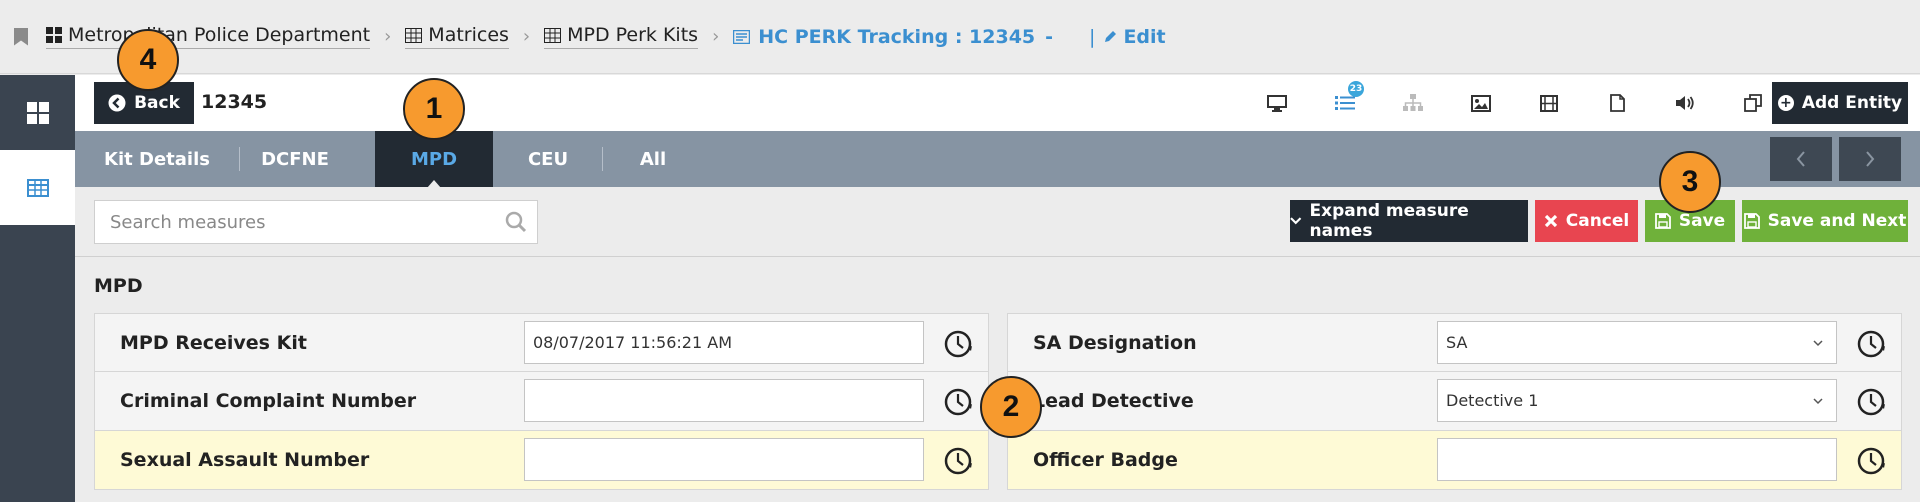 Image resolution: width=1920 pixels, height=502 pixels. I want to click on sidebar-item-dashboard, so click(37, 112).